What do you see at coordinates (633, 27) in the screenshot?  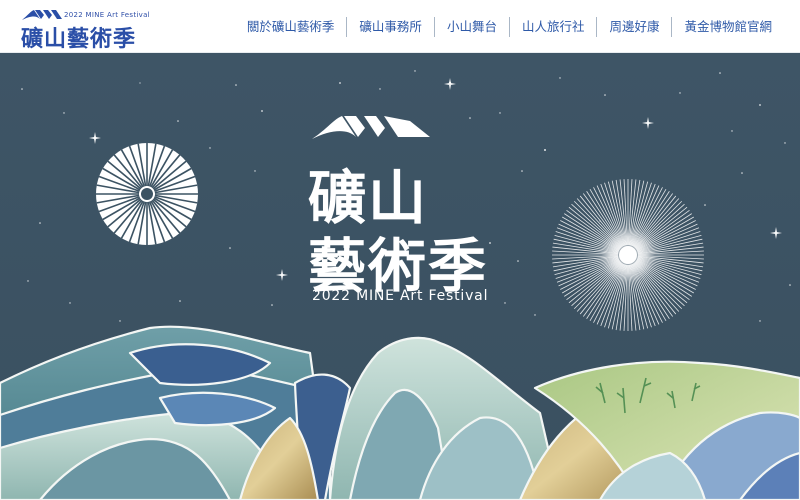 I see `nav-item-offers: 周邊好康` at bounding box center [633, 27].